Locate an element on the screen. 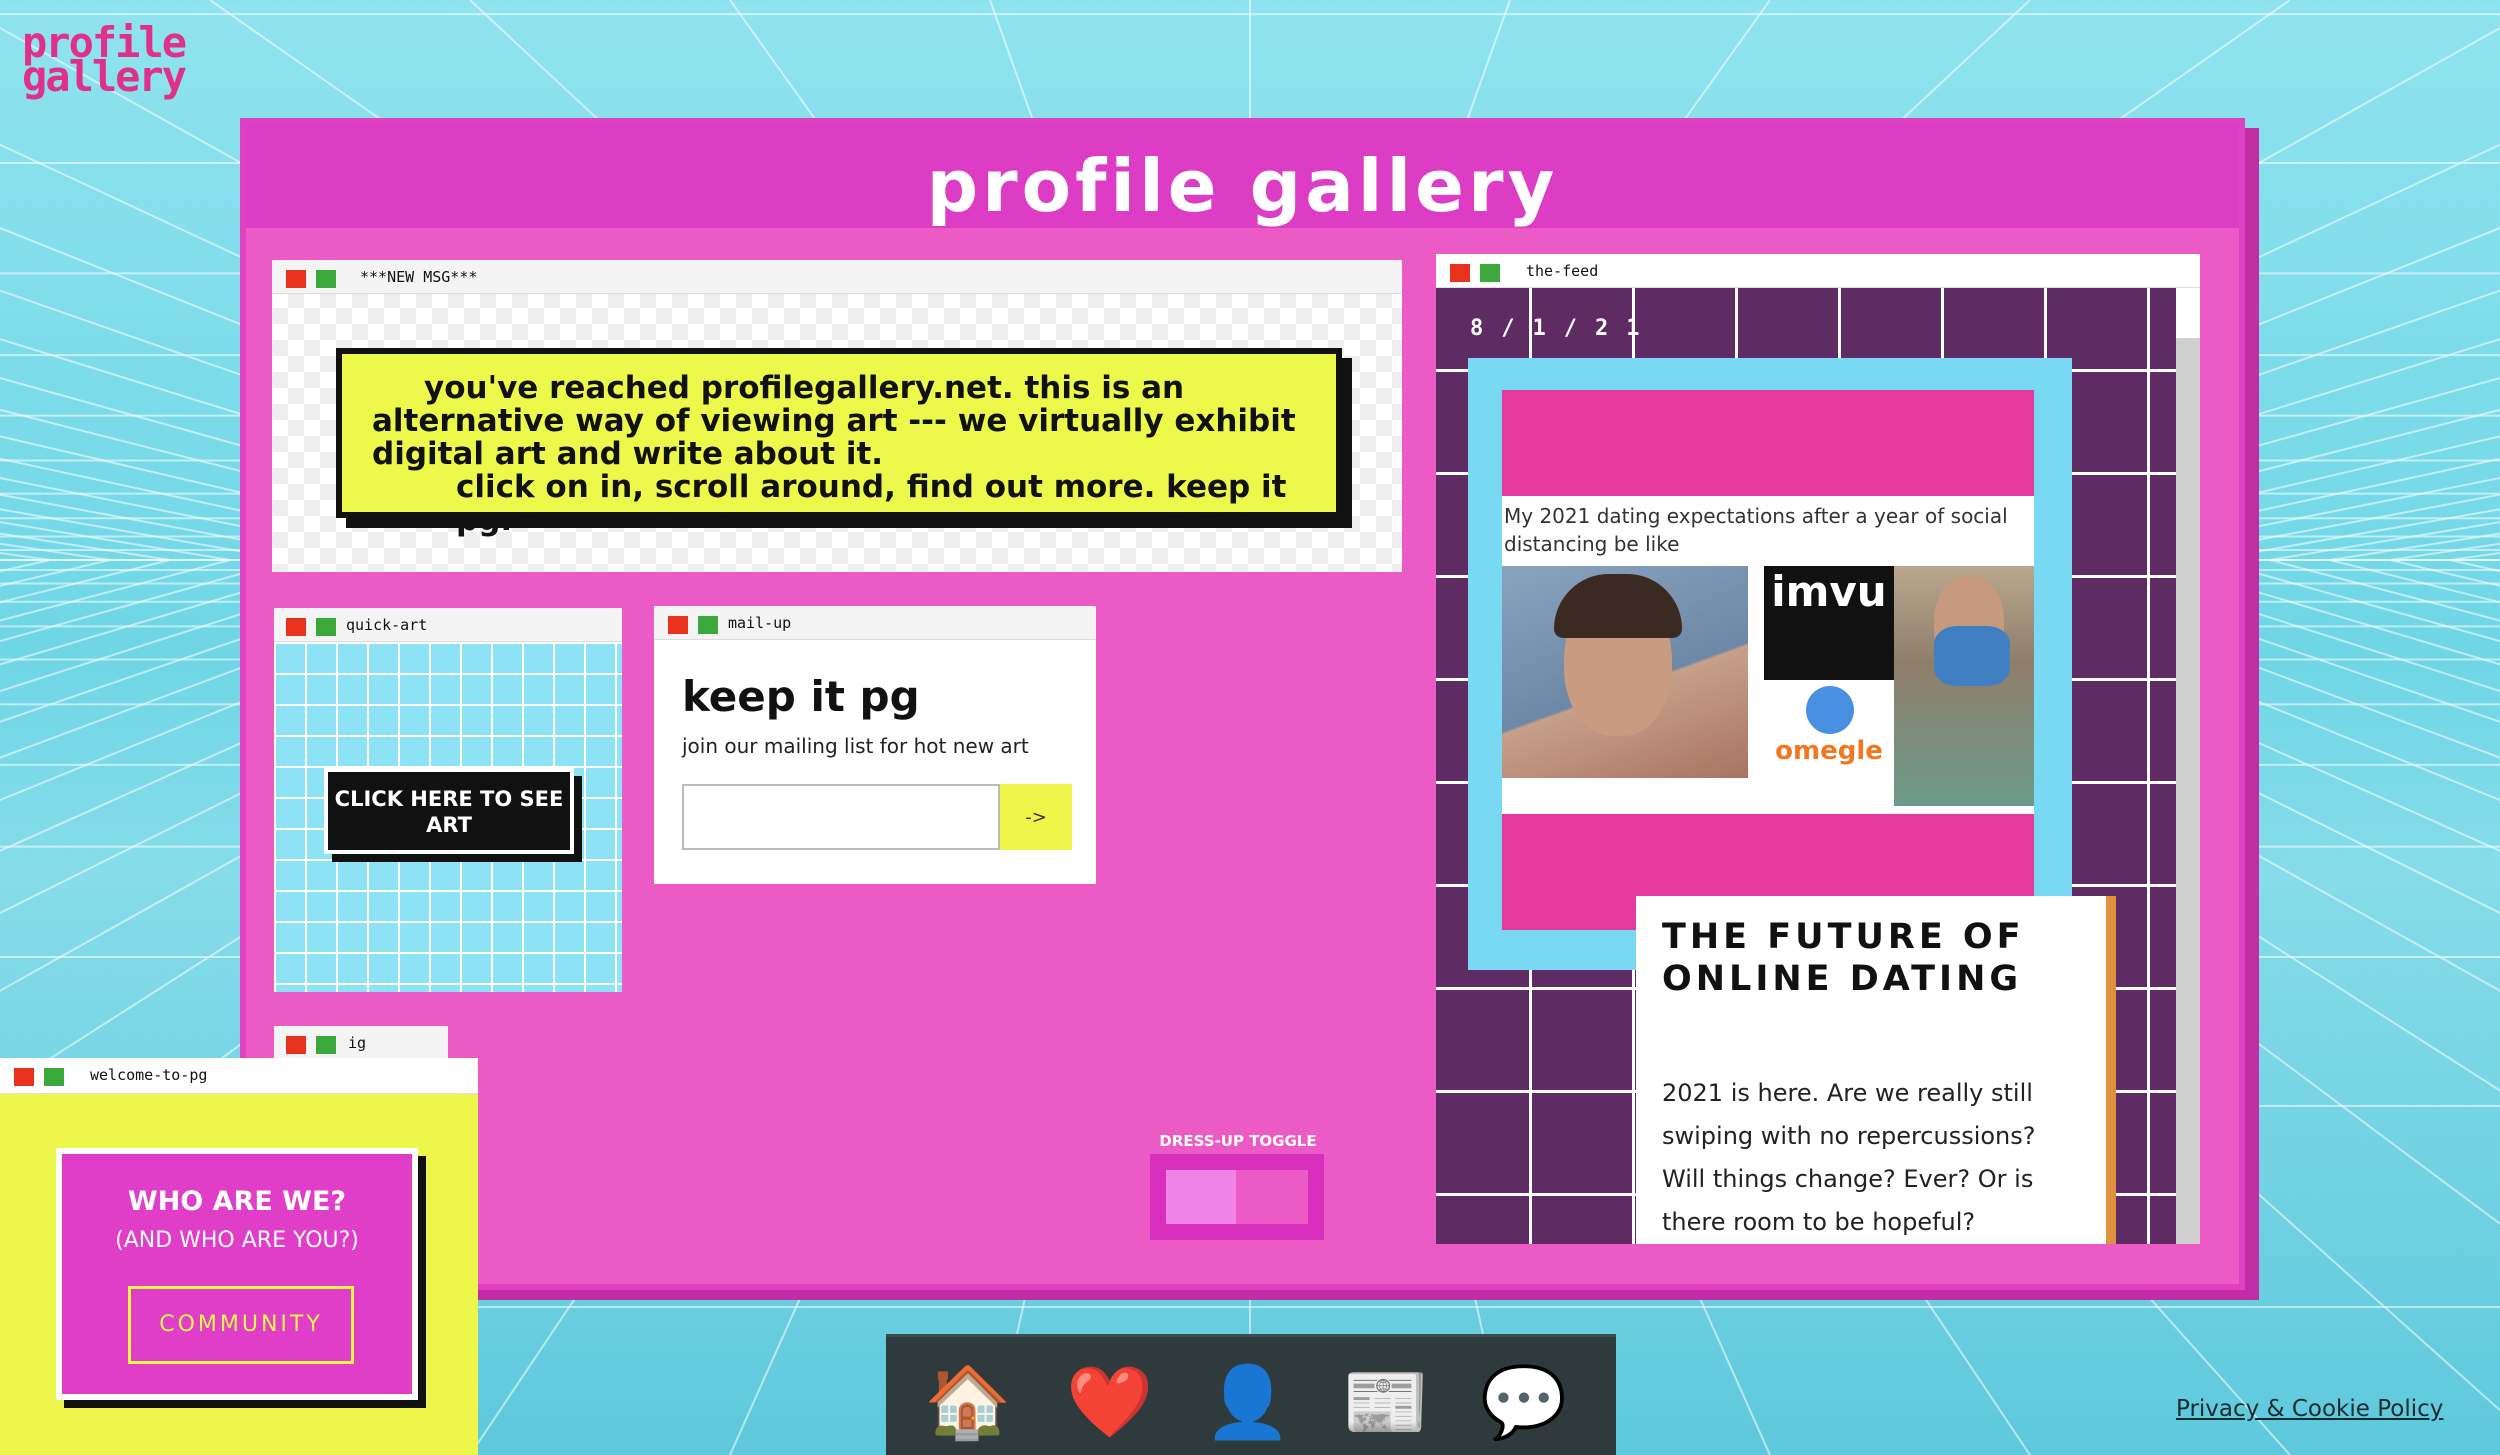 This screenshot has width=2500, height=1455. site-logo: profile gallery is located at coordinates (107, 61).